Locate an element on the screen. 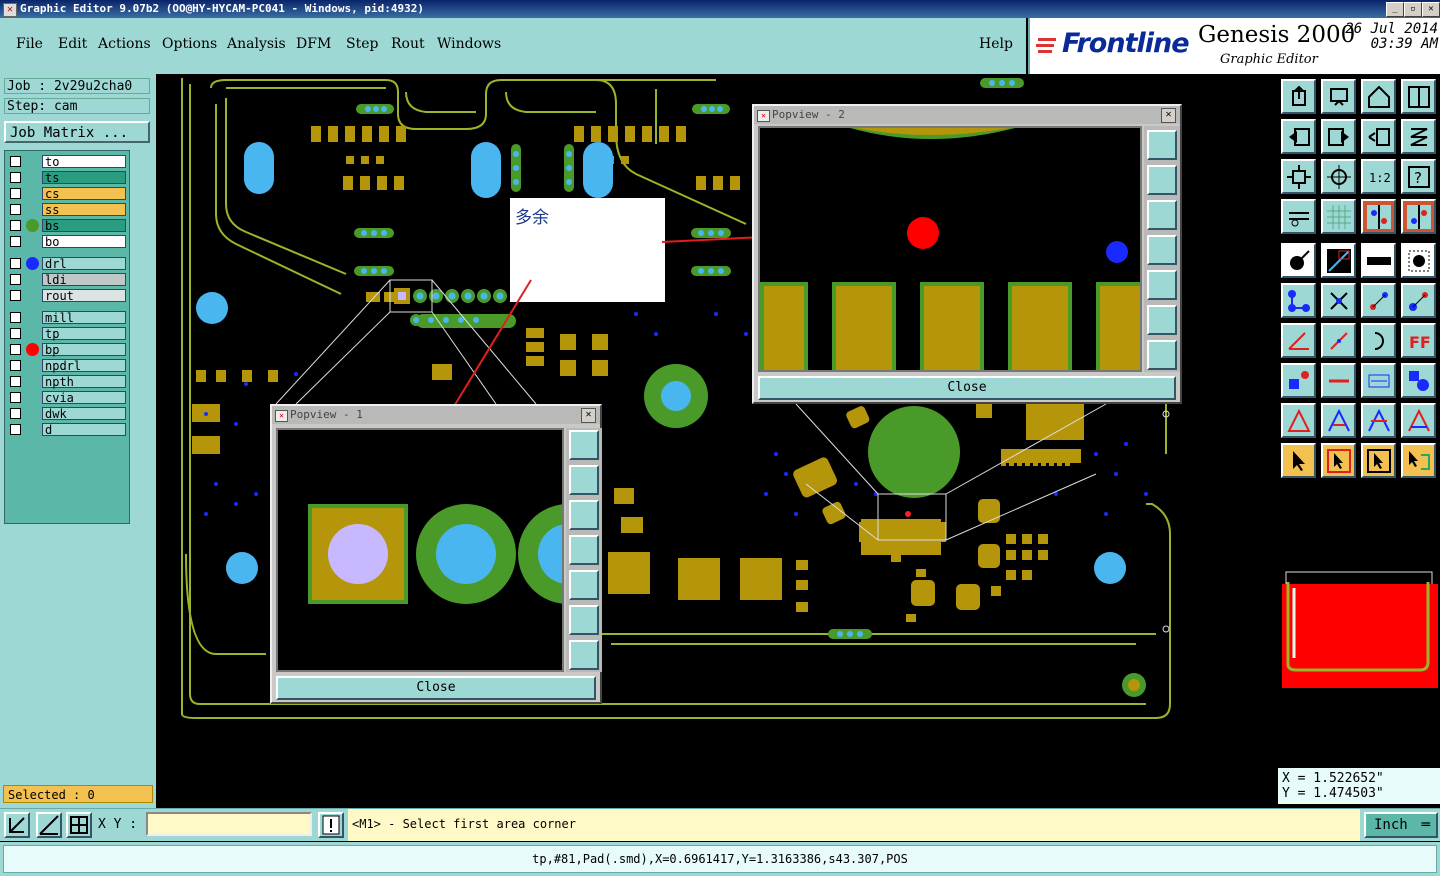 The height and width of the screenshot is (876, 1440). layer-row-bp: bp is located at coordinates (67, 350).